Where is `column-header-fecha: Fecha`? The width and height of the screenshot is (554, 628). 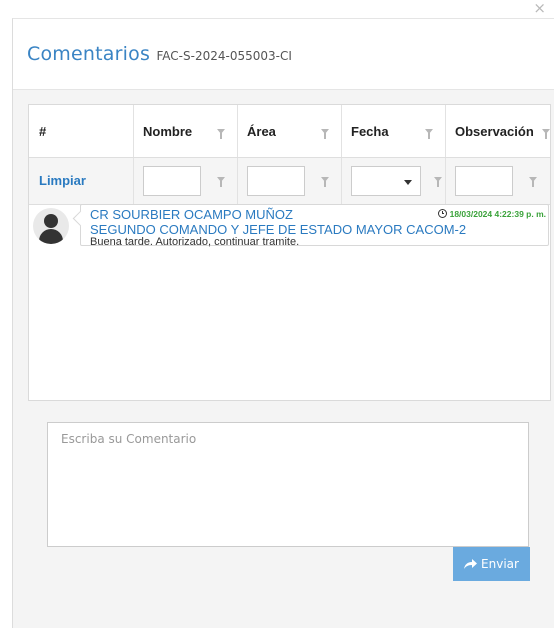 column-header-fecha: Fecha is located at coordinates (393, 131).